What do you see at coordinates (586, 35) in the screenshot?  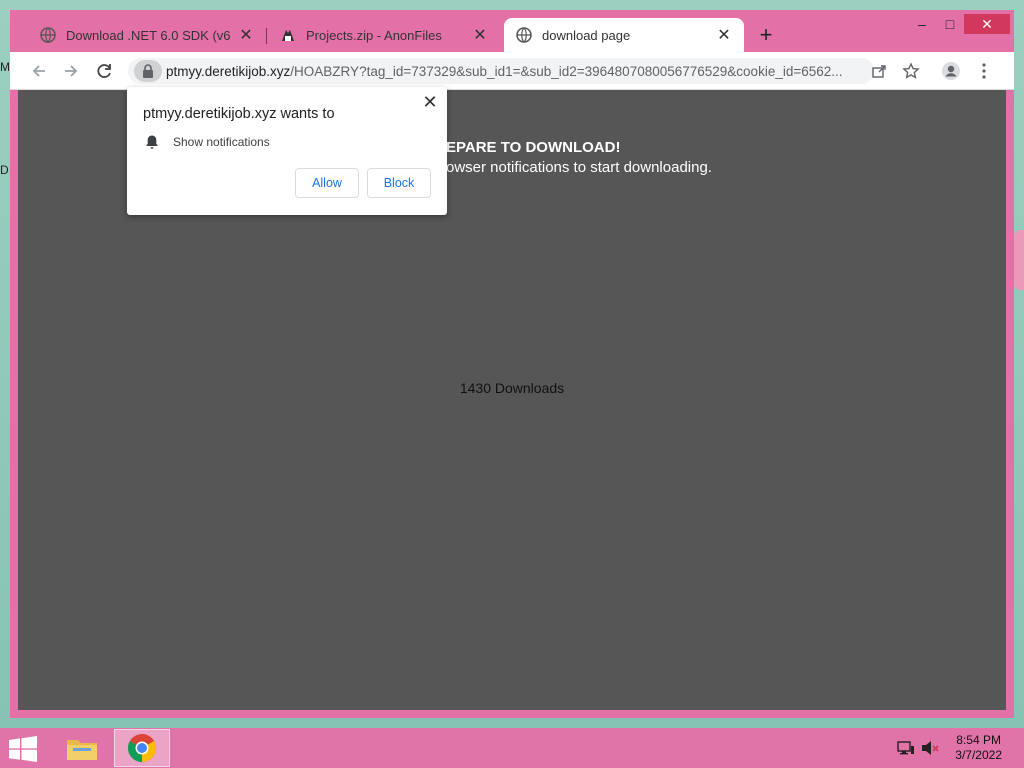 I see `tab-title: download page` at bounding box center [586, 35].